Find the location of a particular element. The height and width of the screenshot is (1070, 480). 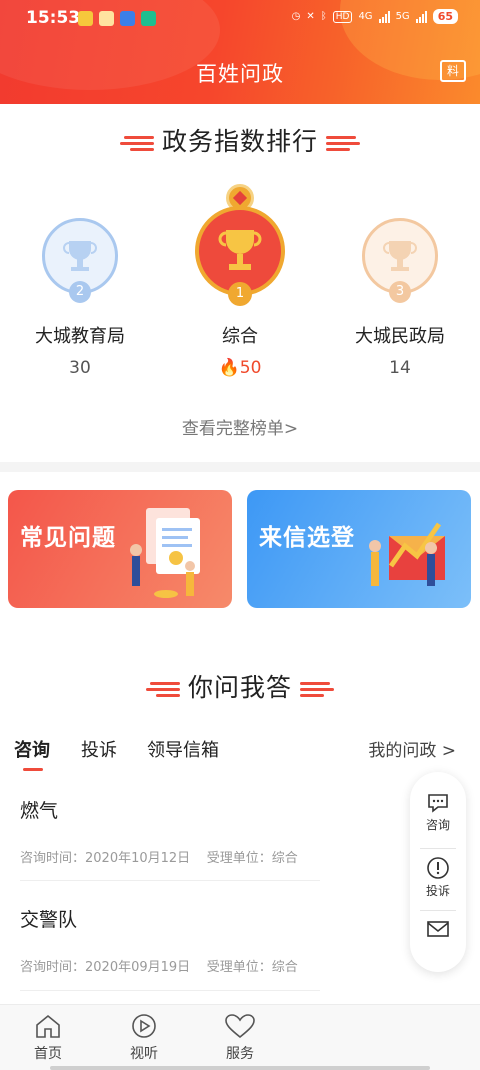

chat-bubble-icon is located at coordinates (438, 803).